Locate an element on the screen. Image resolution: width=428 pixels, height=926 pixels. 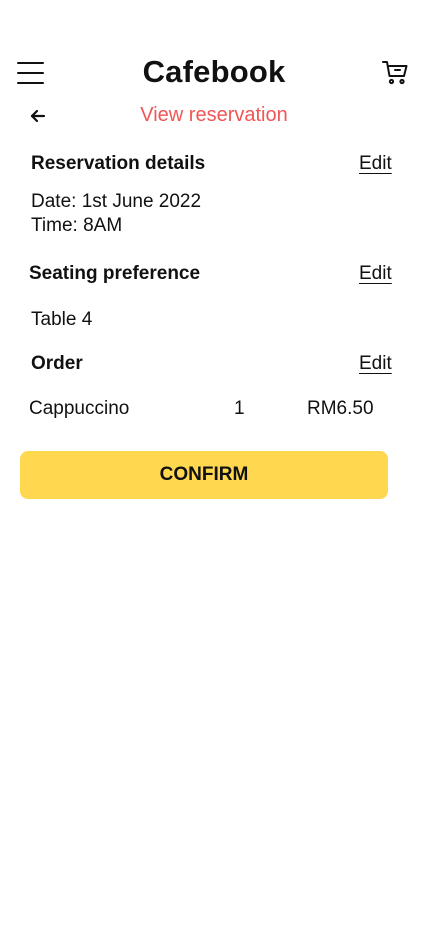
reservation-time: Time: 8AM is located at coordinates (77, 225).